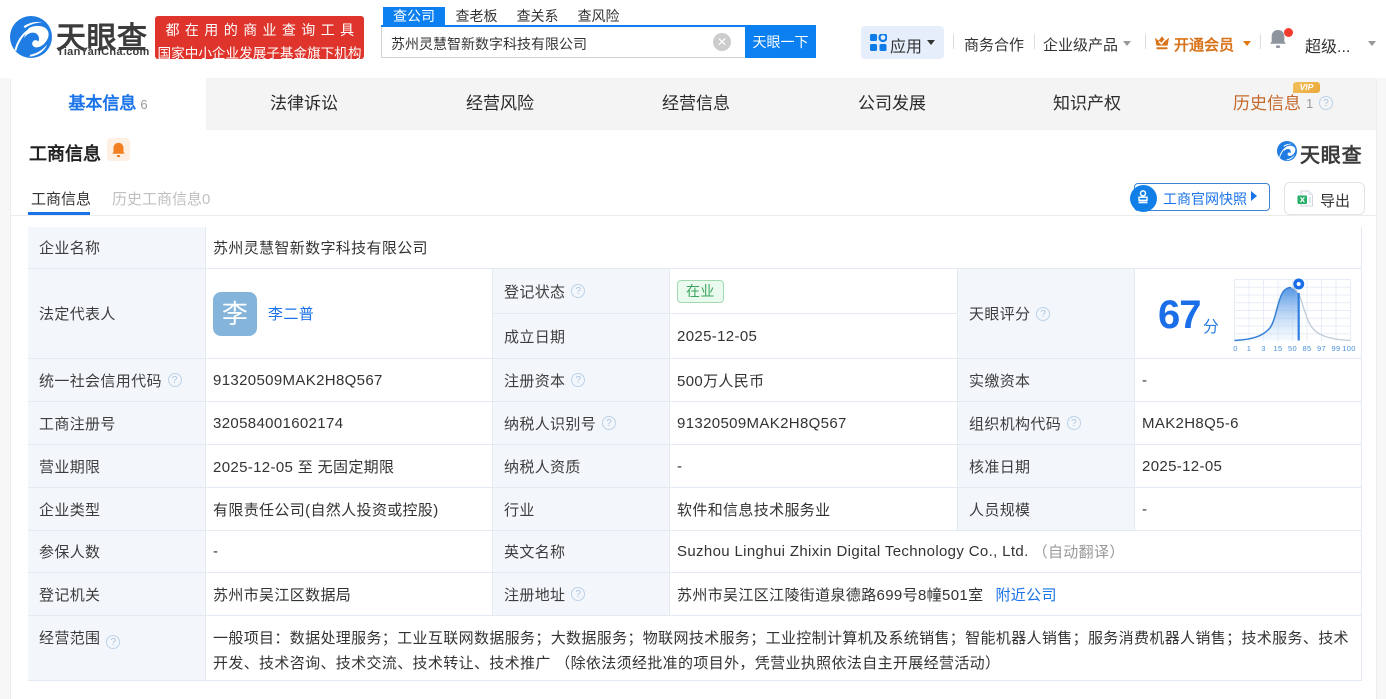  What do you see at coordinates (1335, 348) in the screenshot?
I see `svg-text: 99` at bounding box center [1335, 348].